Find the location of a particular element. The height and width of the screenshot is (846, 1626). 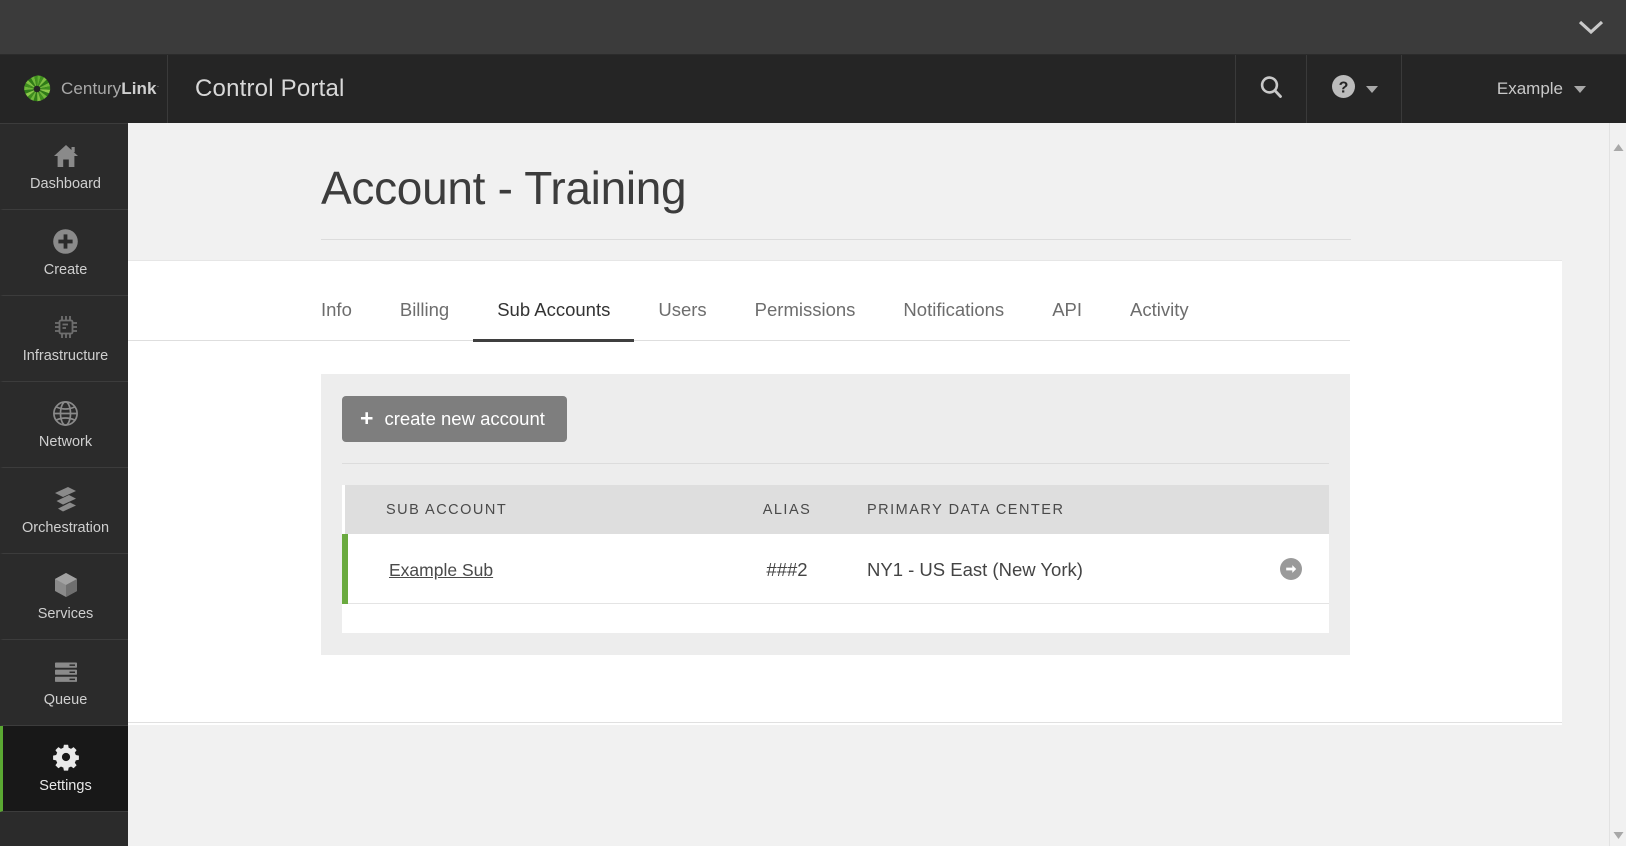

plus-icon: + is located at coordinates (367, 418).